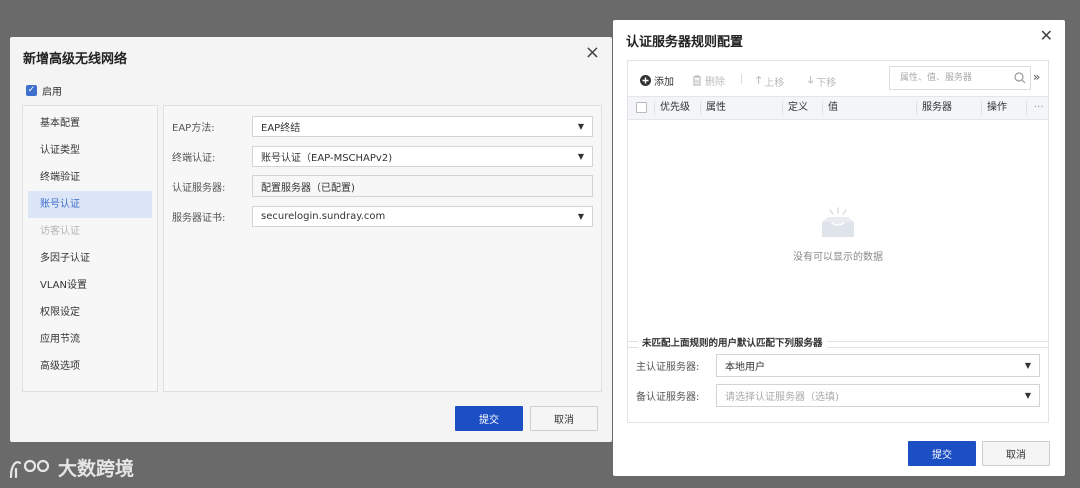 The height and width of the screenshot is (488, 1080). Describe the element at coordinates (811, 80) in the screenshot. I see `arrow-down-icon: 🡓` at that location.